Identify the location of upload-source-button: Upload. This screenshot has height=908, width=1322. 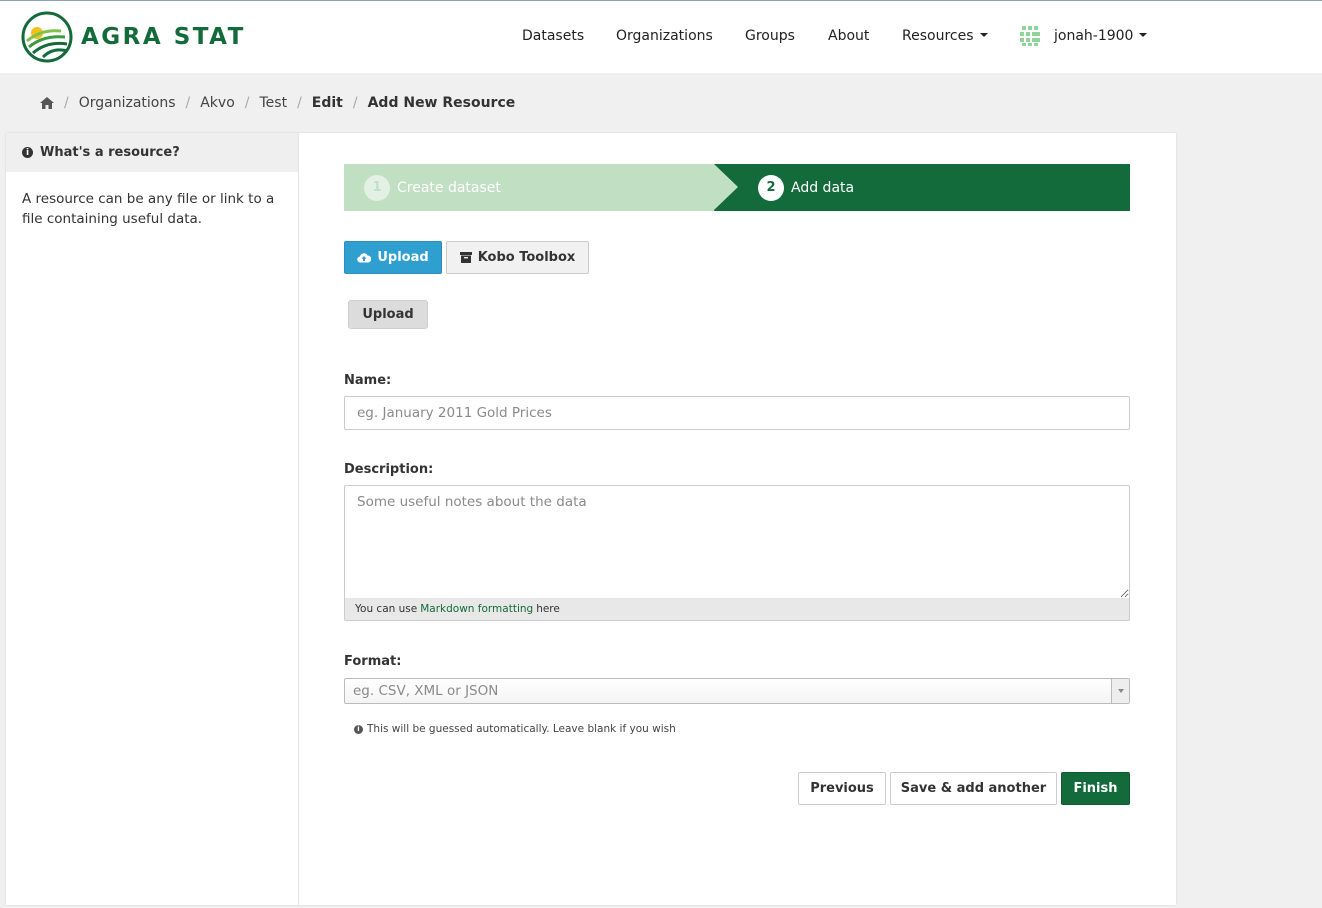
(393, 257).